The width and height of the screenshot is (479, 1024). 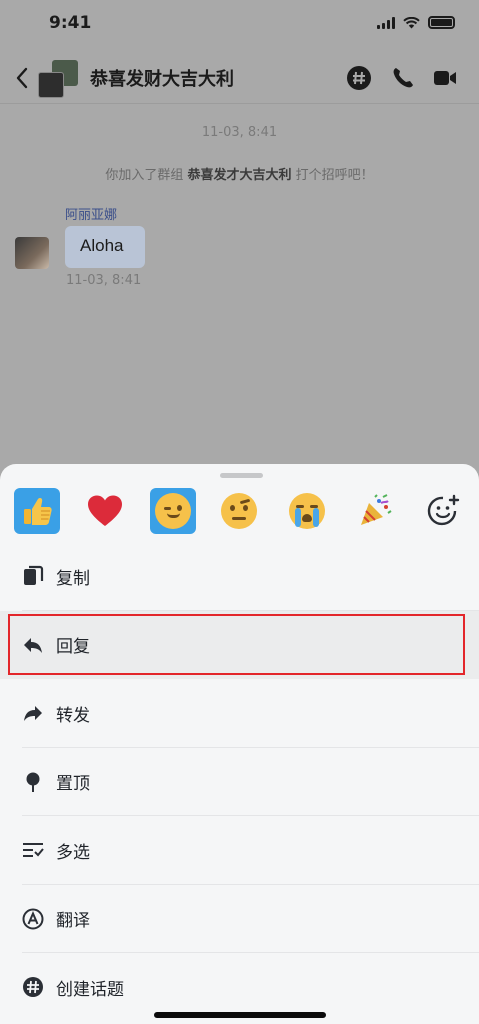 What do you see at coordinates (445, 78) in the screenshot?
I see `video-call-icon` at bounding box center [445, 78].